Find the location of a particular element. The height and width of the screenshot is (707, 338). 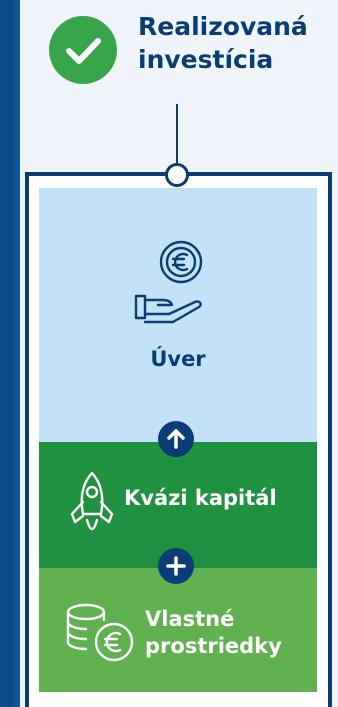

loan-label: Úver is located at coordinates (178, 359).